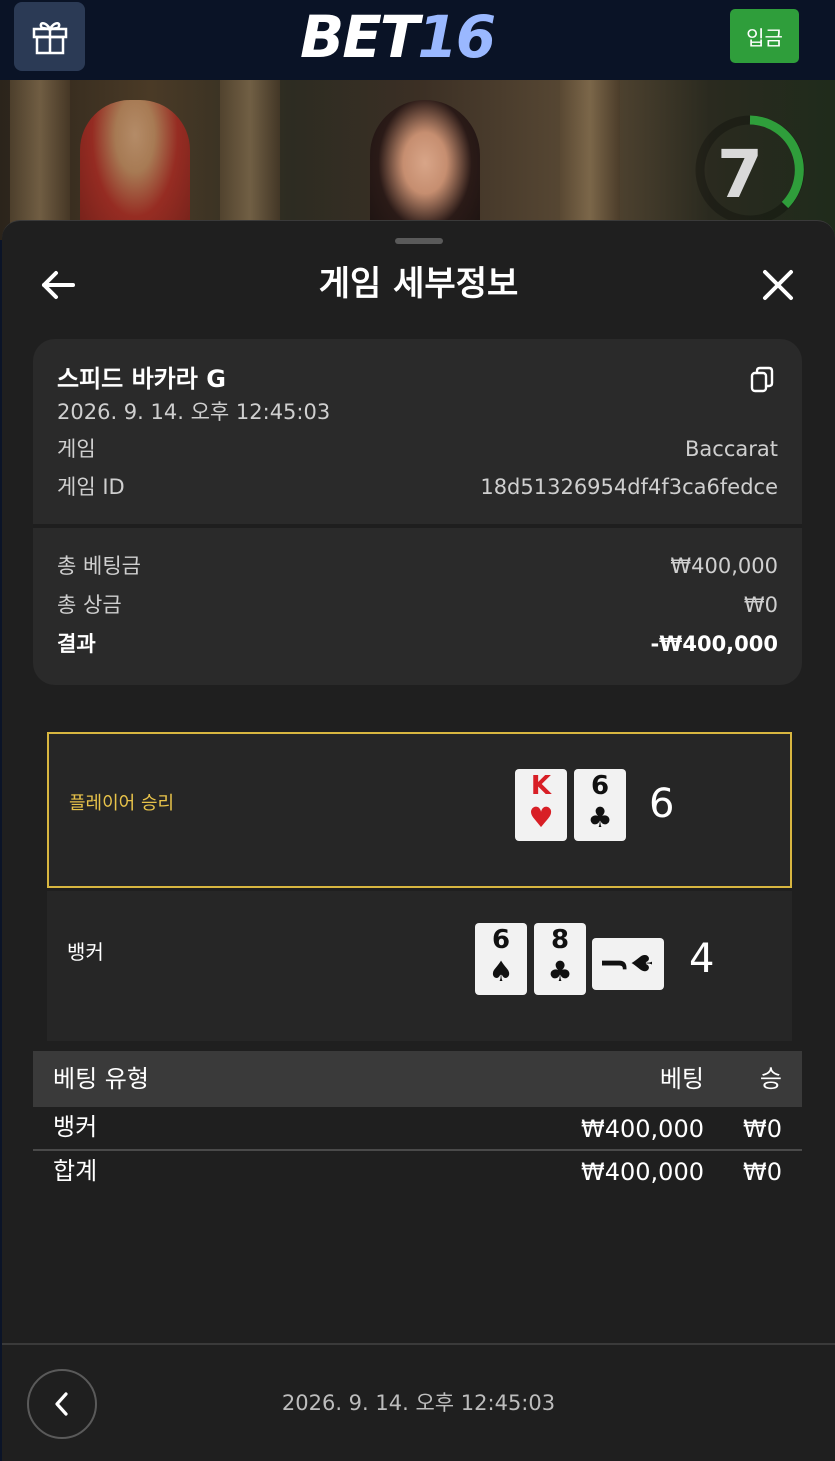 This screenshot has height=1461, width=835. I want to click on banker-result-label: 뱅커, so click(85, 952).